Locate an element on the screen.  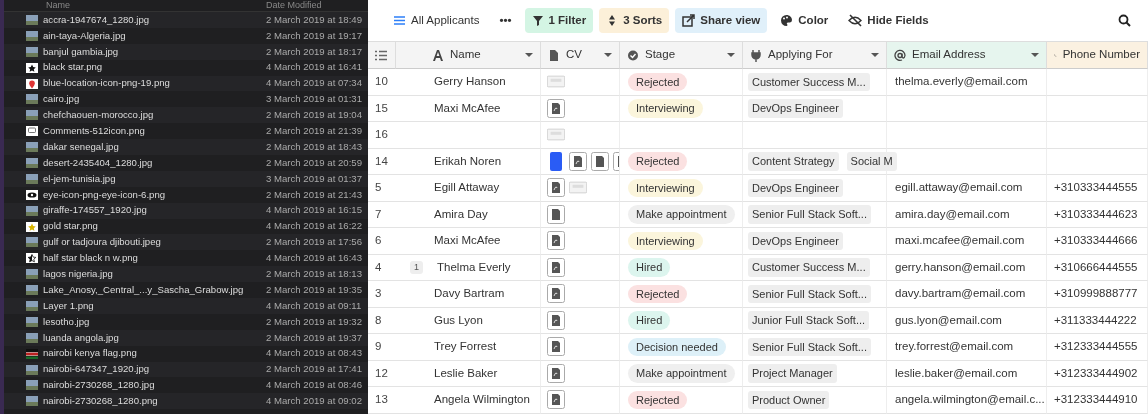
file-date: 2 March 2019 at 18:17 is located at coordinates (313, 51).